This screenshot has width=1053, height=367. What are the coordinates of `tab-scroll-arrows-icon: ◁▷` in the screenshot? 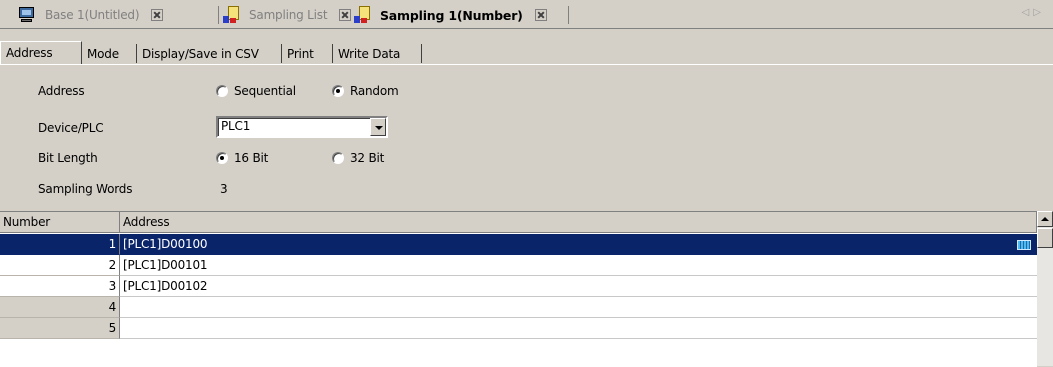 It's located at (1033, 12).